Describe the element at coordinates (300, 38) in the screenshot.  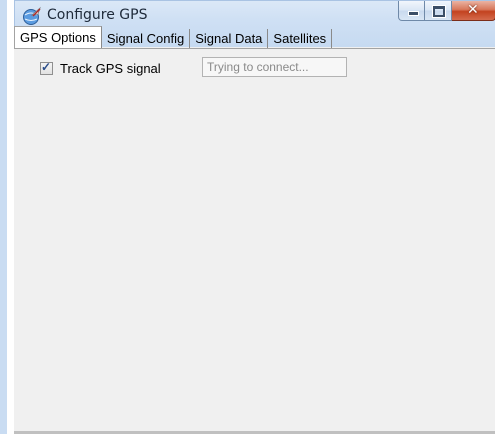
I see `tab-satellites: Satellites` at that location.